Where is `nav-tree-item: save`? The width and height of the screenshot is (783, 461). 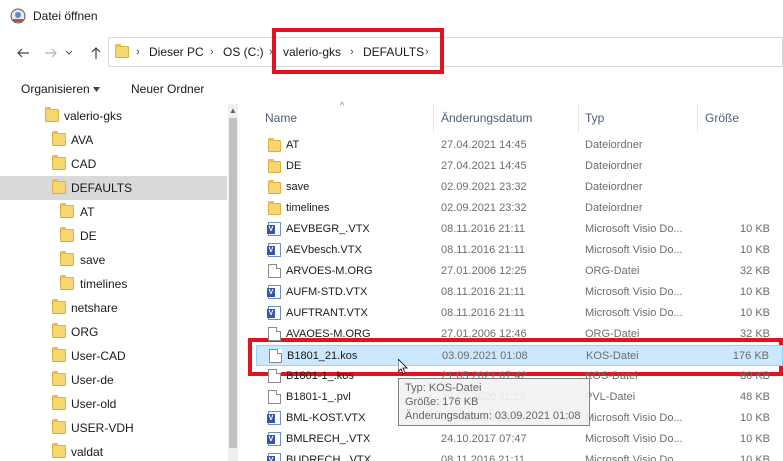
nav-tree-item: save is located at coordinates (113, 260).